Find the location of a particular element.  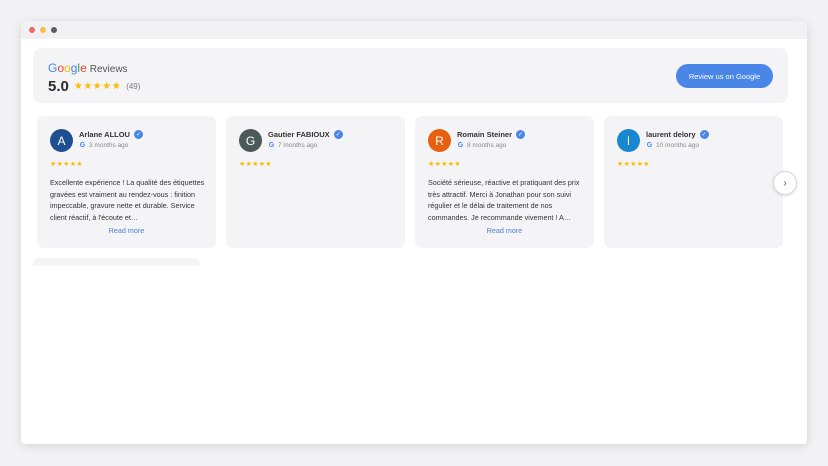

review-meta: G 10 months ago is located at coordinates (672, 145).